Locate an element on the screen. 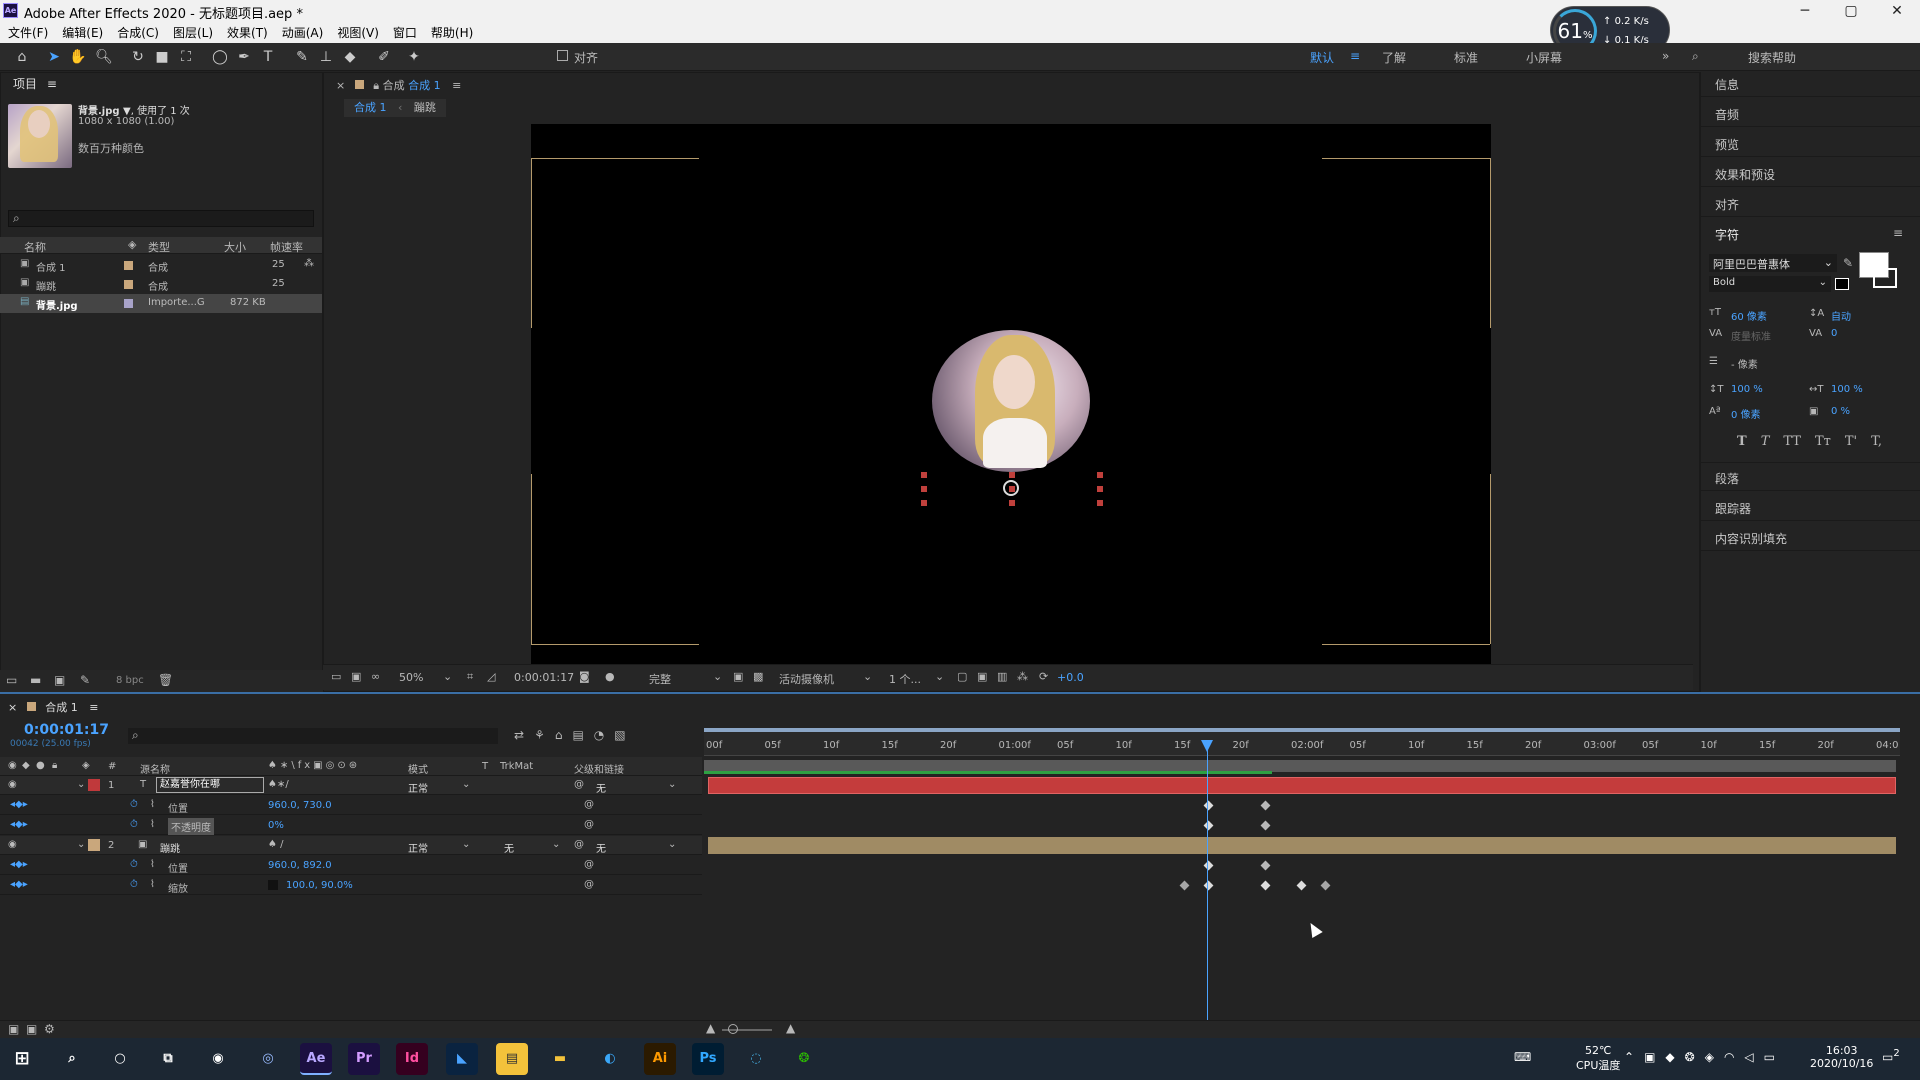 The width and height of the screenshot is (1920, 1080). tracking-value: 0 is located at coordinates (1834, 333).